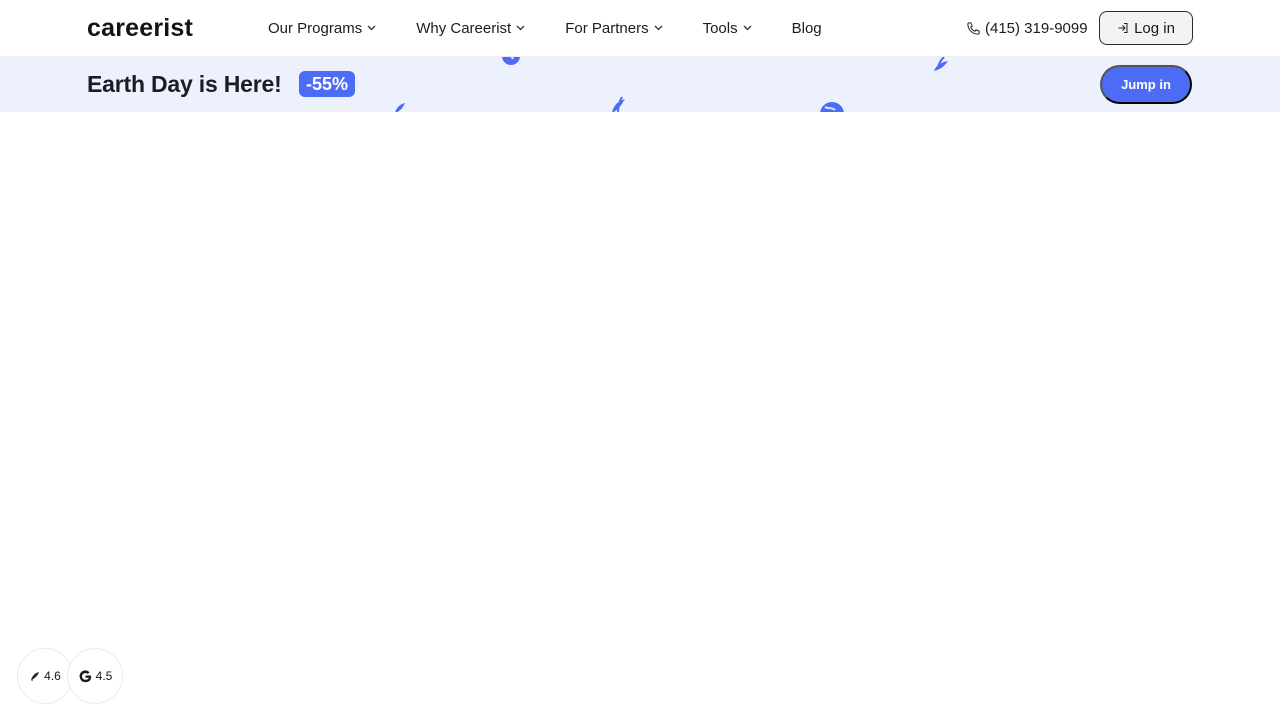 The width and height of the screenshot is (1280, 720). Describe the element at coordinates (720, 28) in the screenshot. I see `nav-label: Tools` at that location.